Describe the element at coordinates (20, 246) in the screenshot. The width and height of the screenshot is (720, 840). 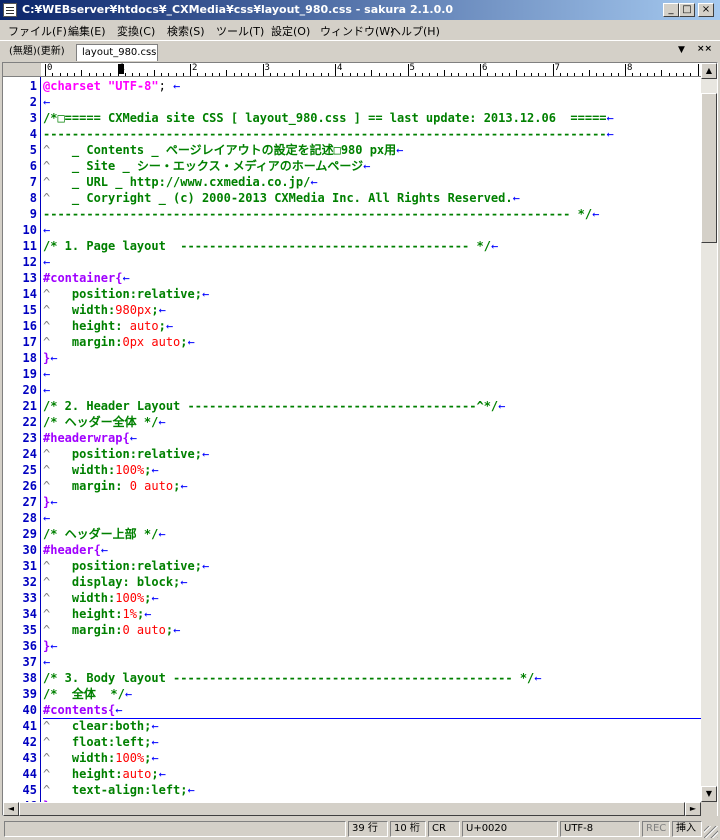
I see `line-number: 11` at that location.